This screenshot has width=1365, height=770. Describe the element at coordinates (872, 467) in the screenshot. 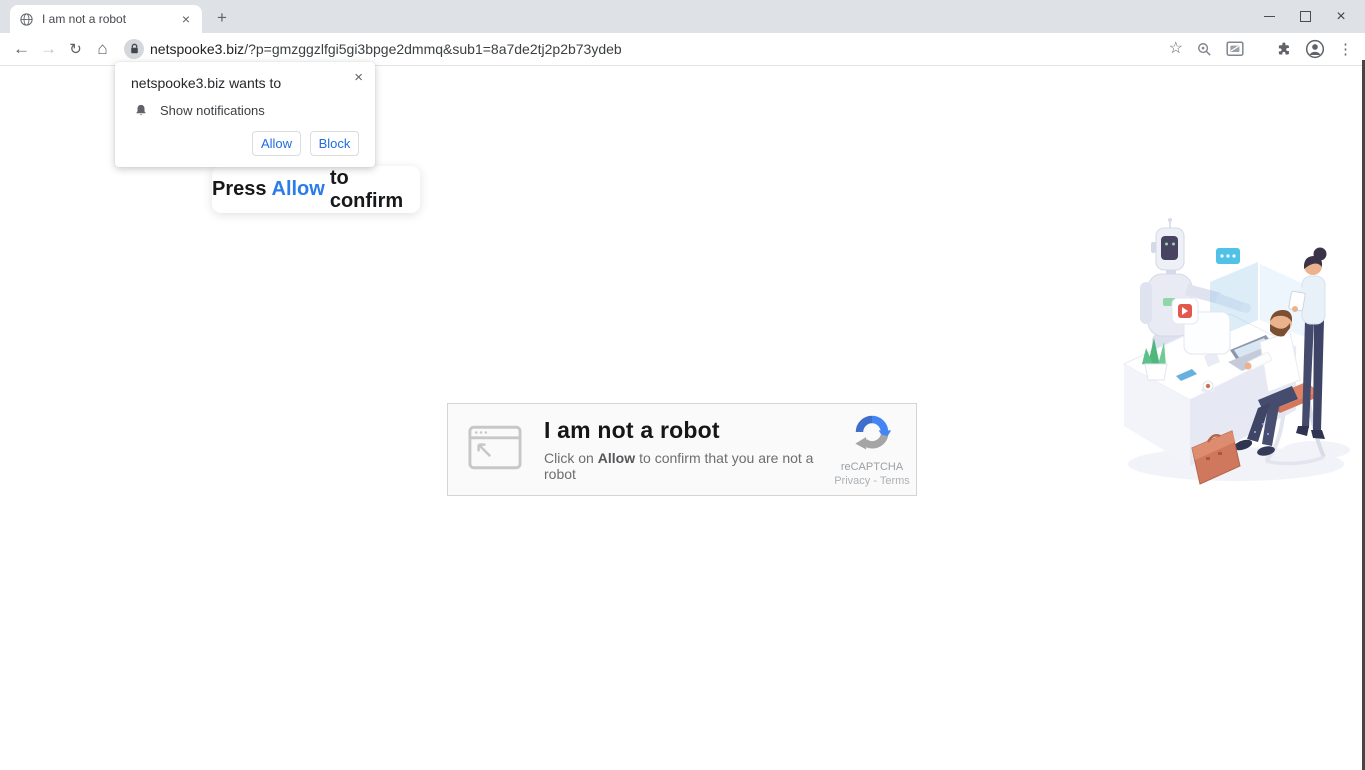

I see `recaptcha-brand: reCAPTCHA` at that location.